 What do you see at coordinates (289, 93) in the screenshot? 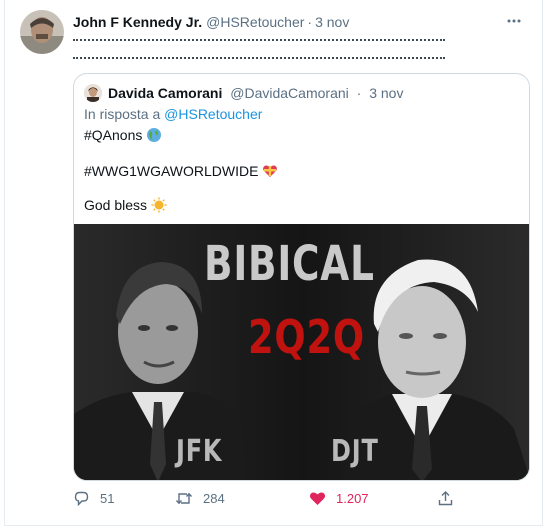
I see `quoted-author-handle: @DavidaCamorani` at bounding box center [289, 93].